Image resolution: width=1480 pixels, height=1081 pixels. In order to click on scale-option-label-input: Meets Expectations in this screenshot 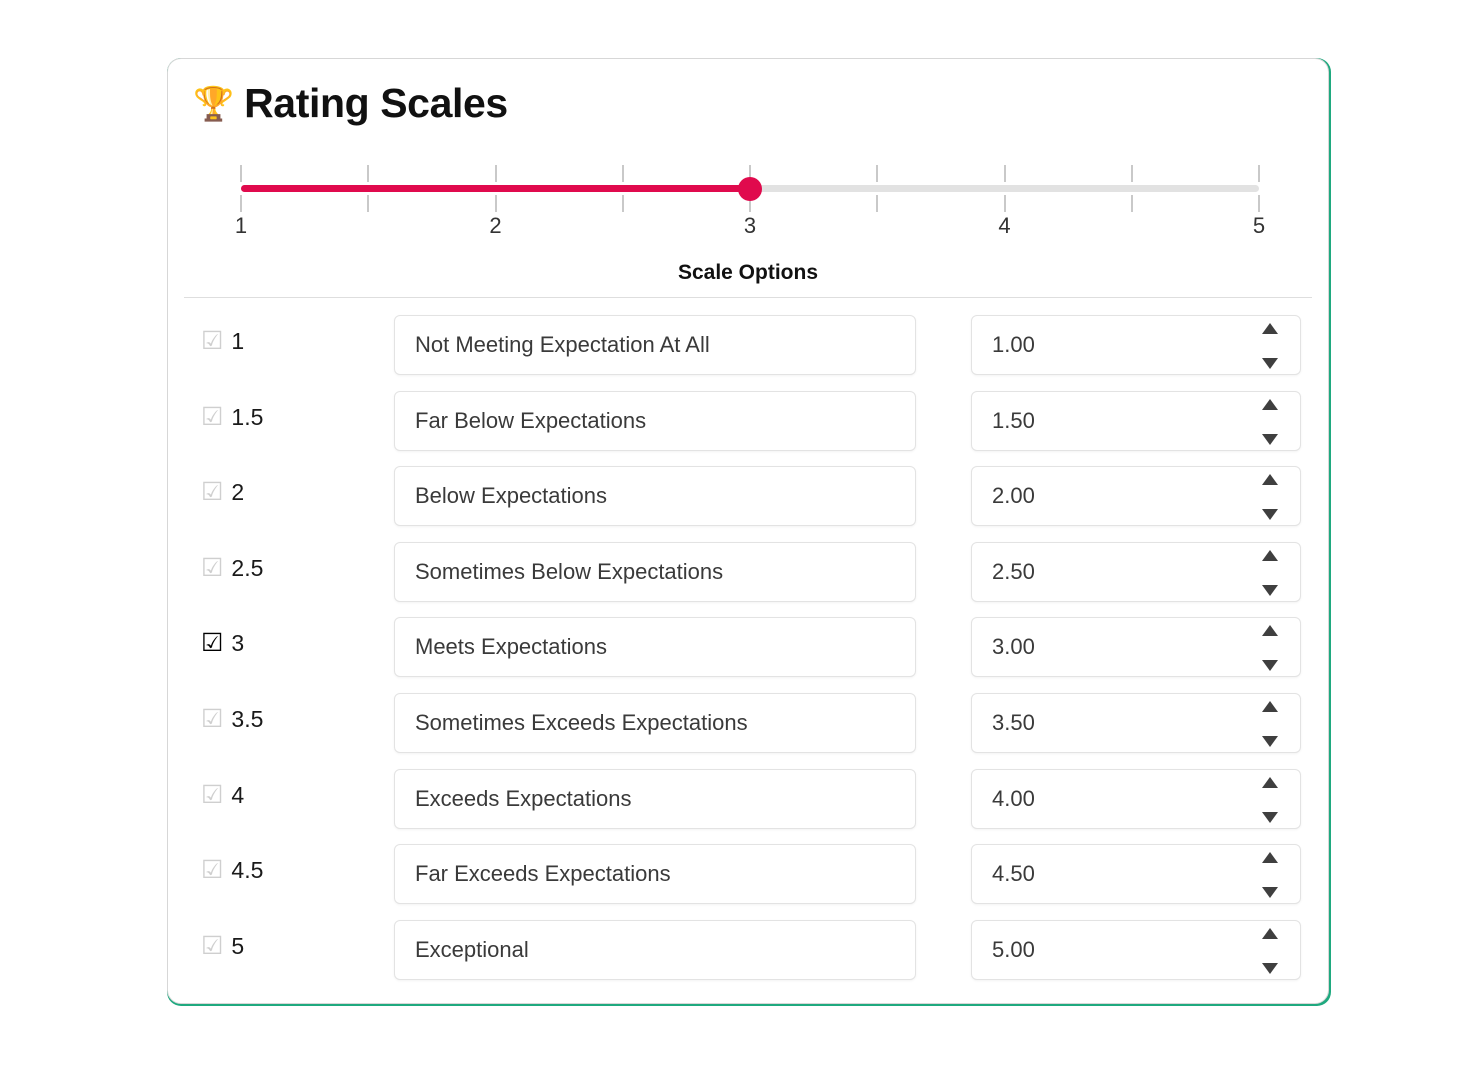, I will do `click(655, 647)`.